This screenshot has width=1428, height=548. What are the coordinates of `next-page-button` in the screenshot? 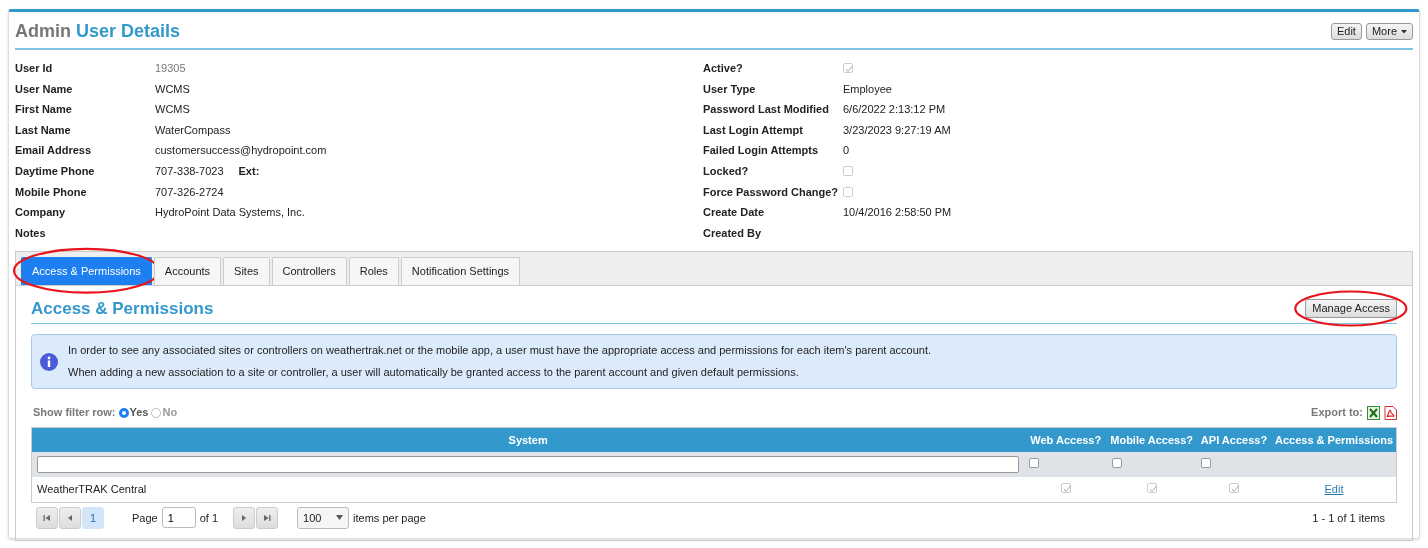 It's located at (244, 517).